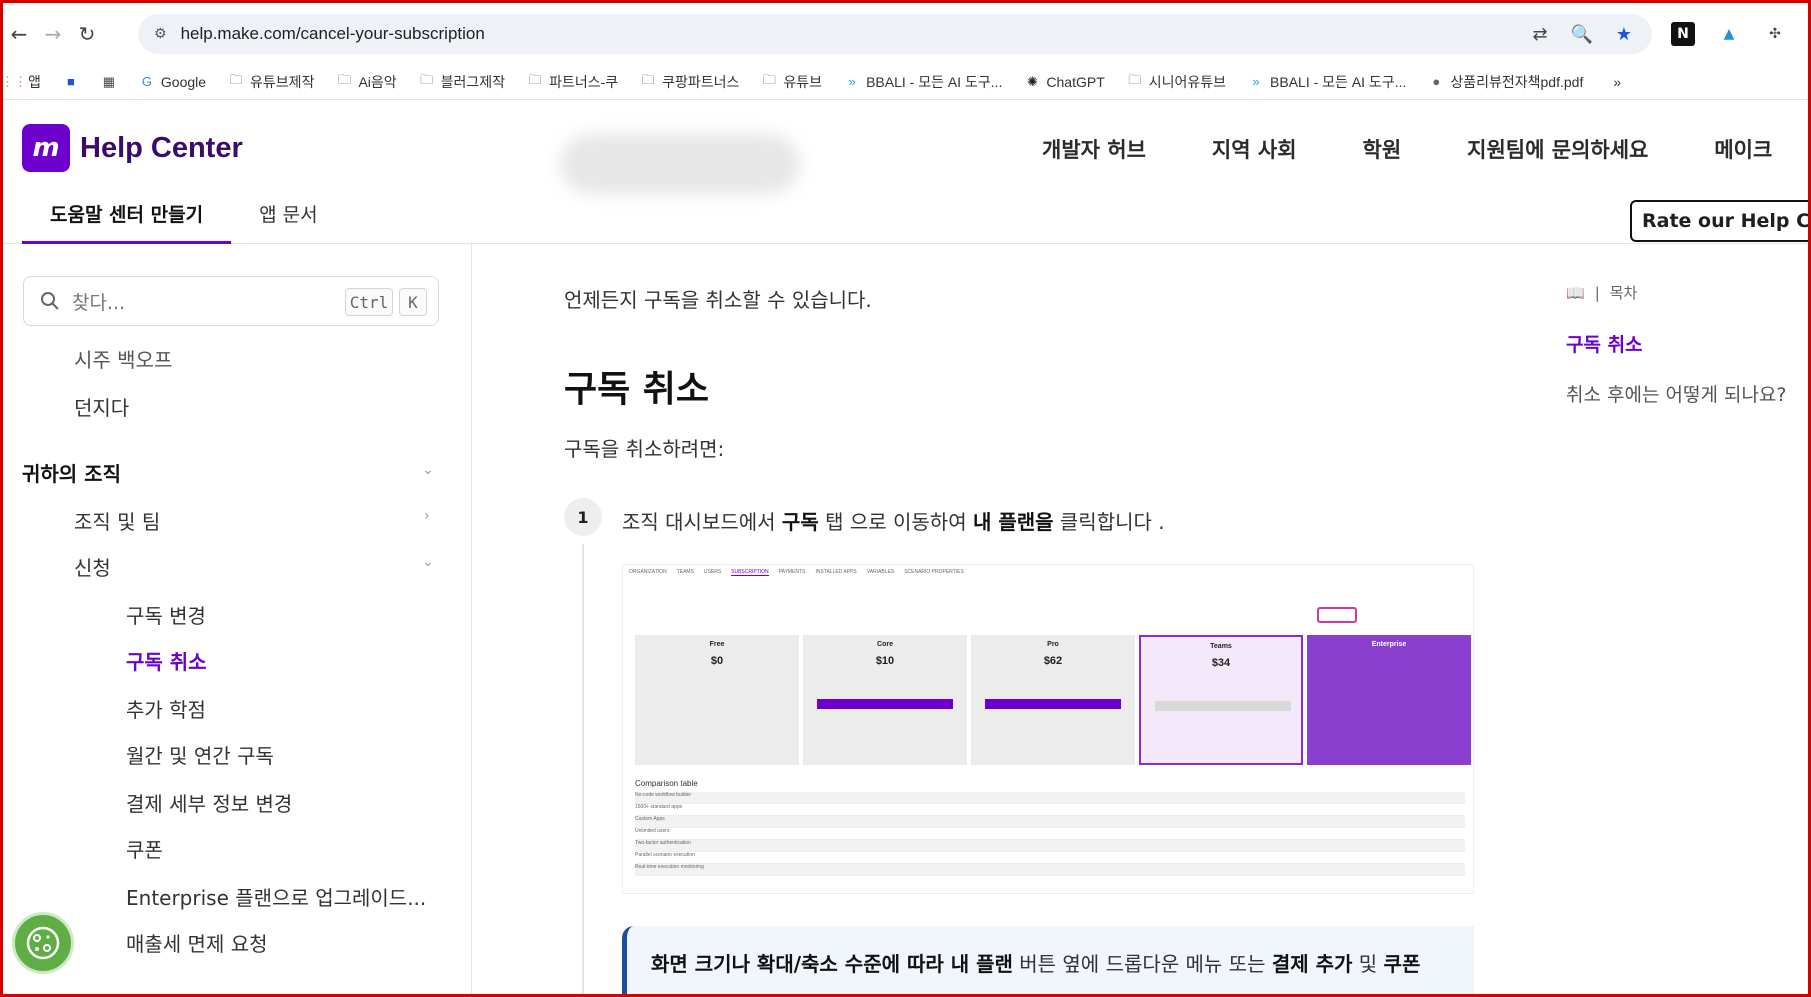  What do you see at coordinates (209, 802) in the screenshot?
I see `sidebar-item-change-payment: 결제 세부 정보 변경` at bounding box center [209, 802].